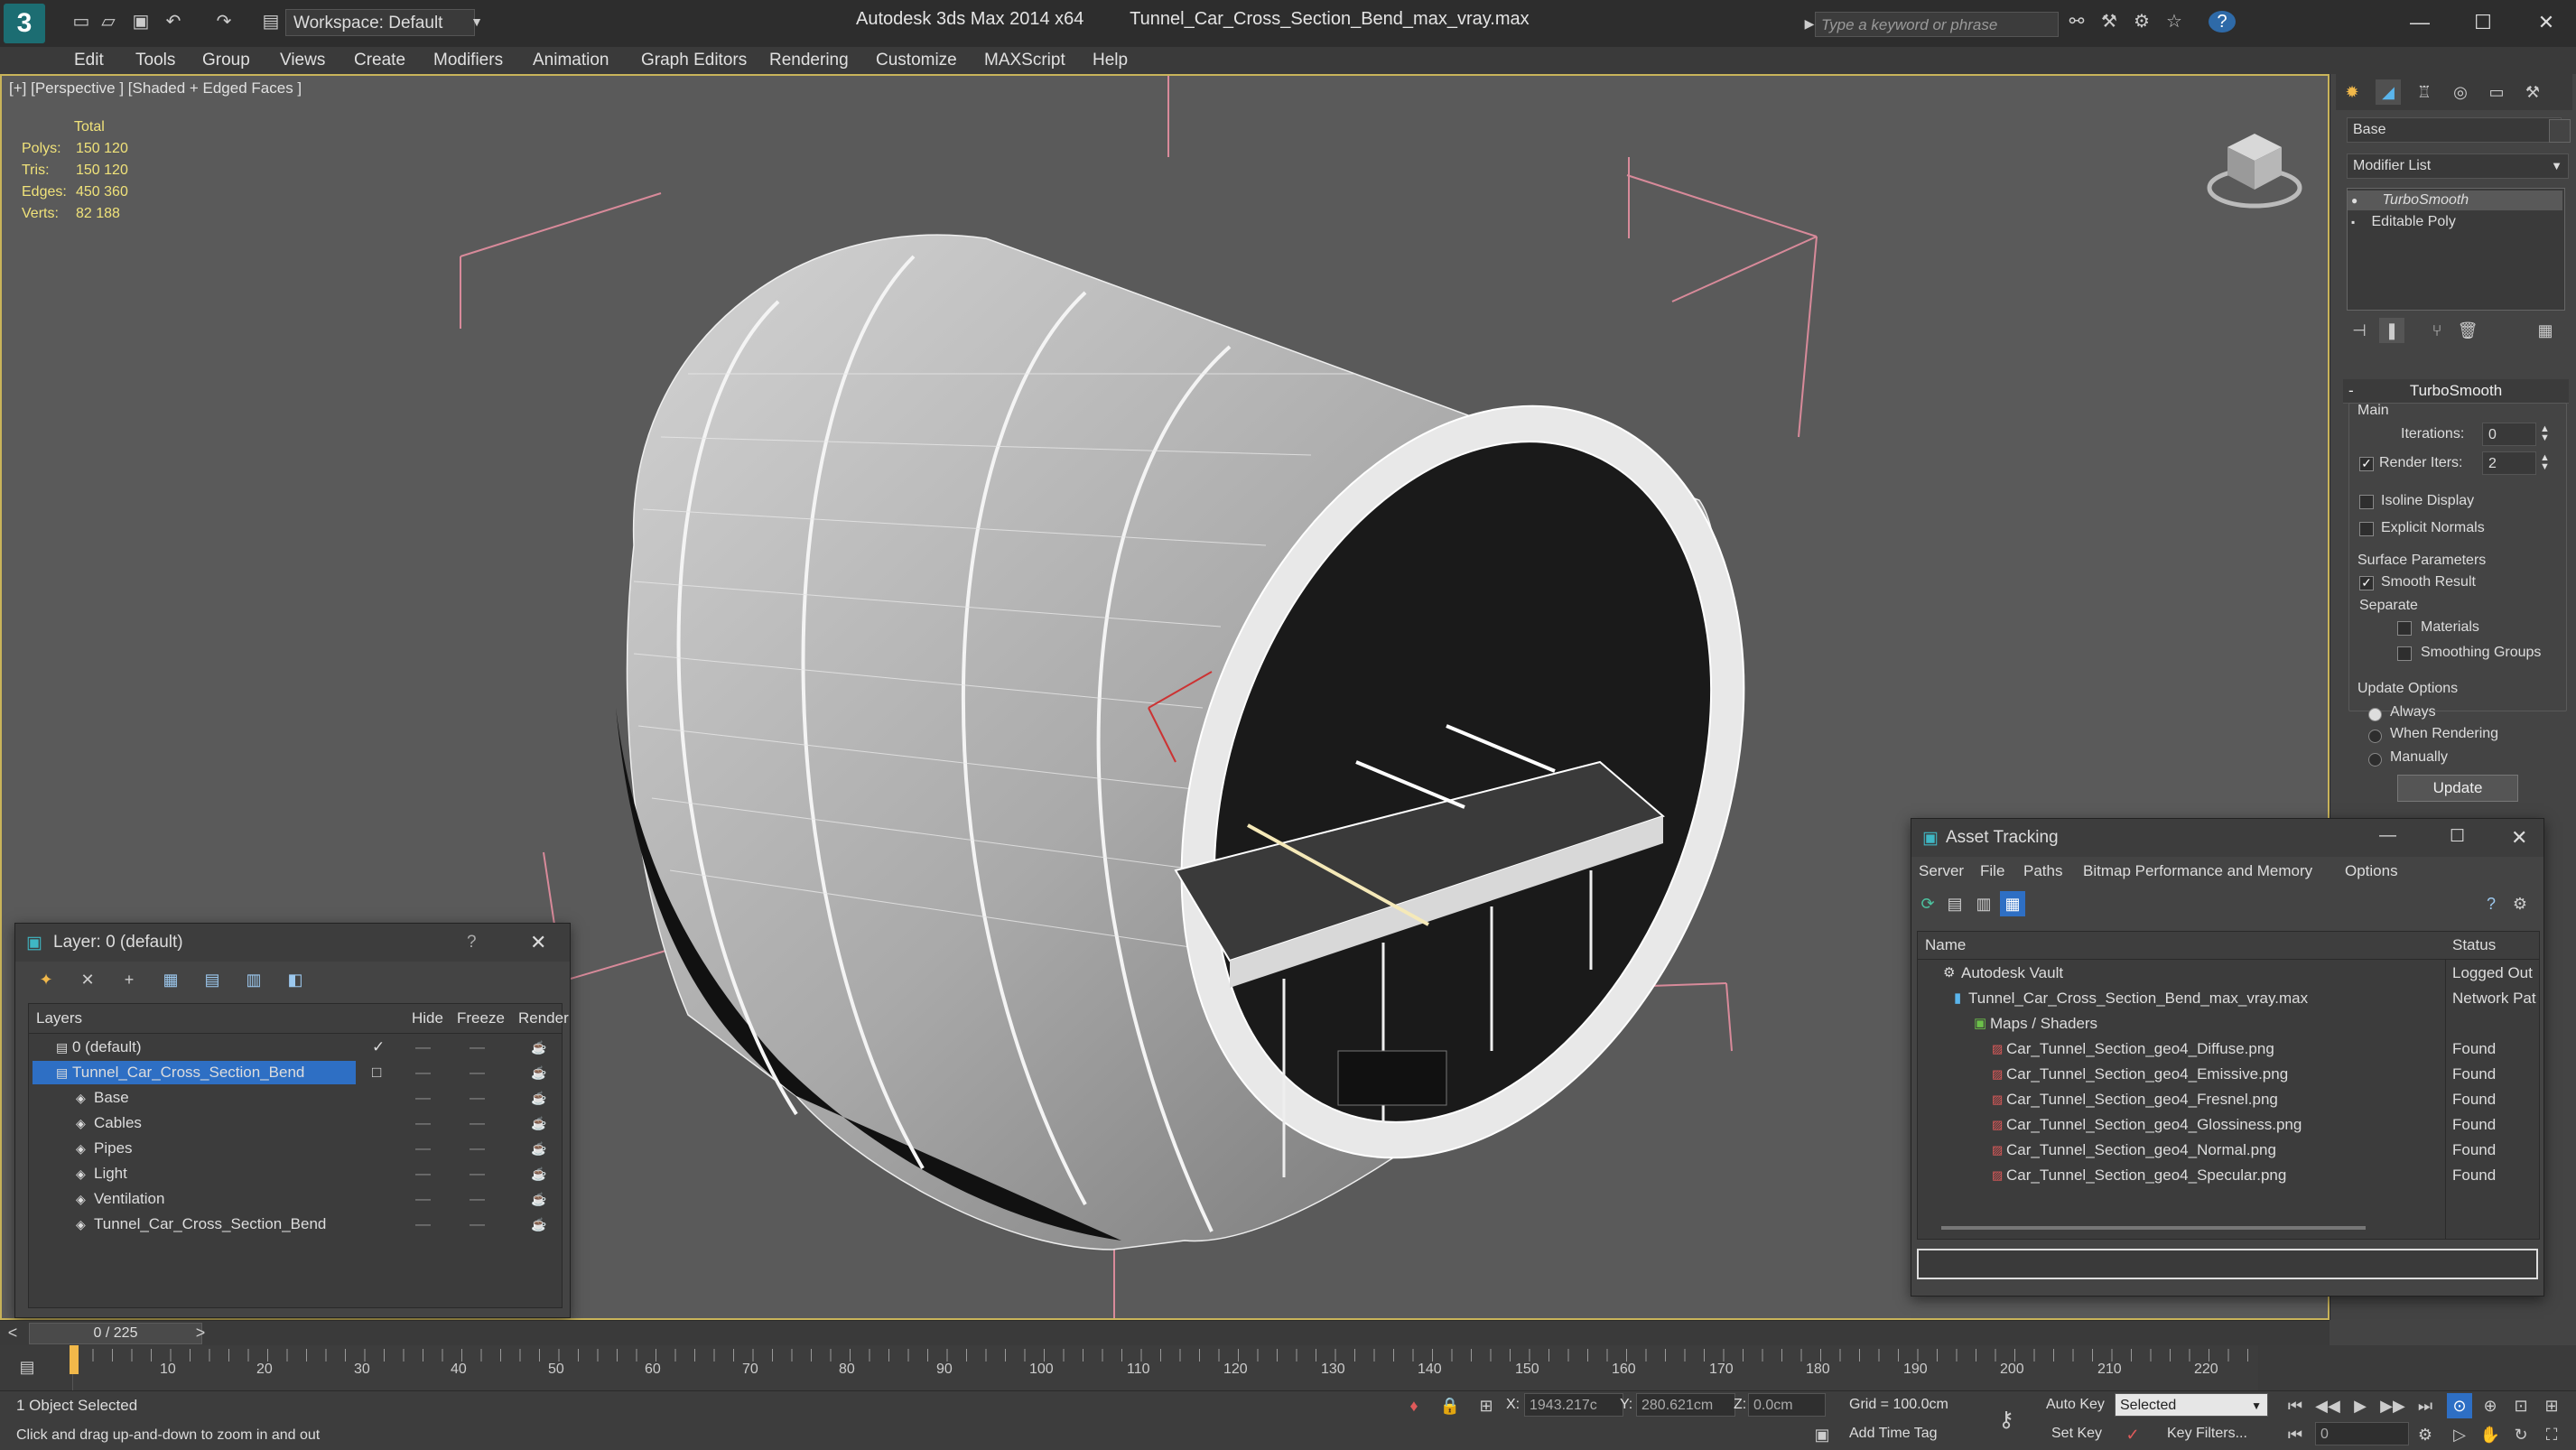 This screenshot has height=1450, width=2576. Describe the element at coordinates (2425, 1405) in the screenshot. I see `go-to-end-icon: ⏭` at that location.